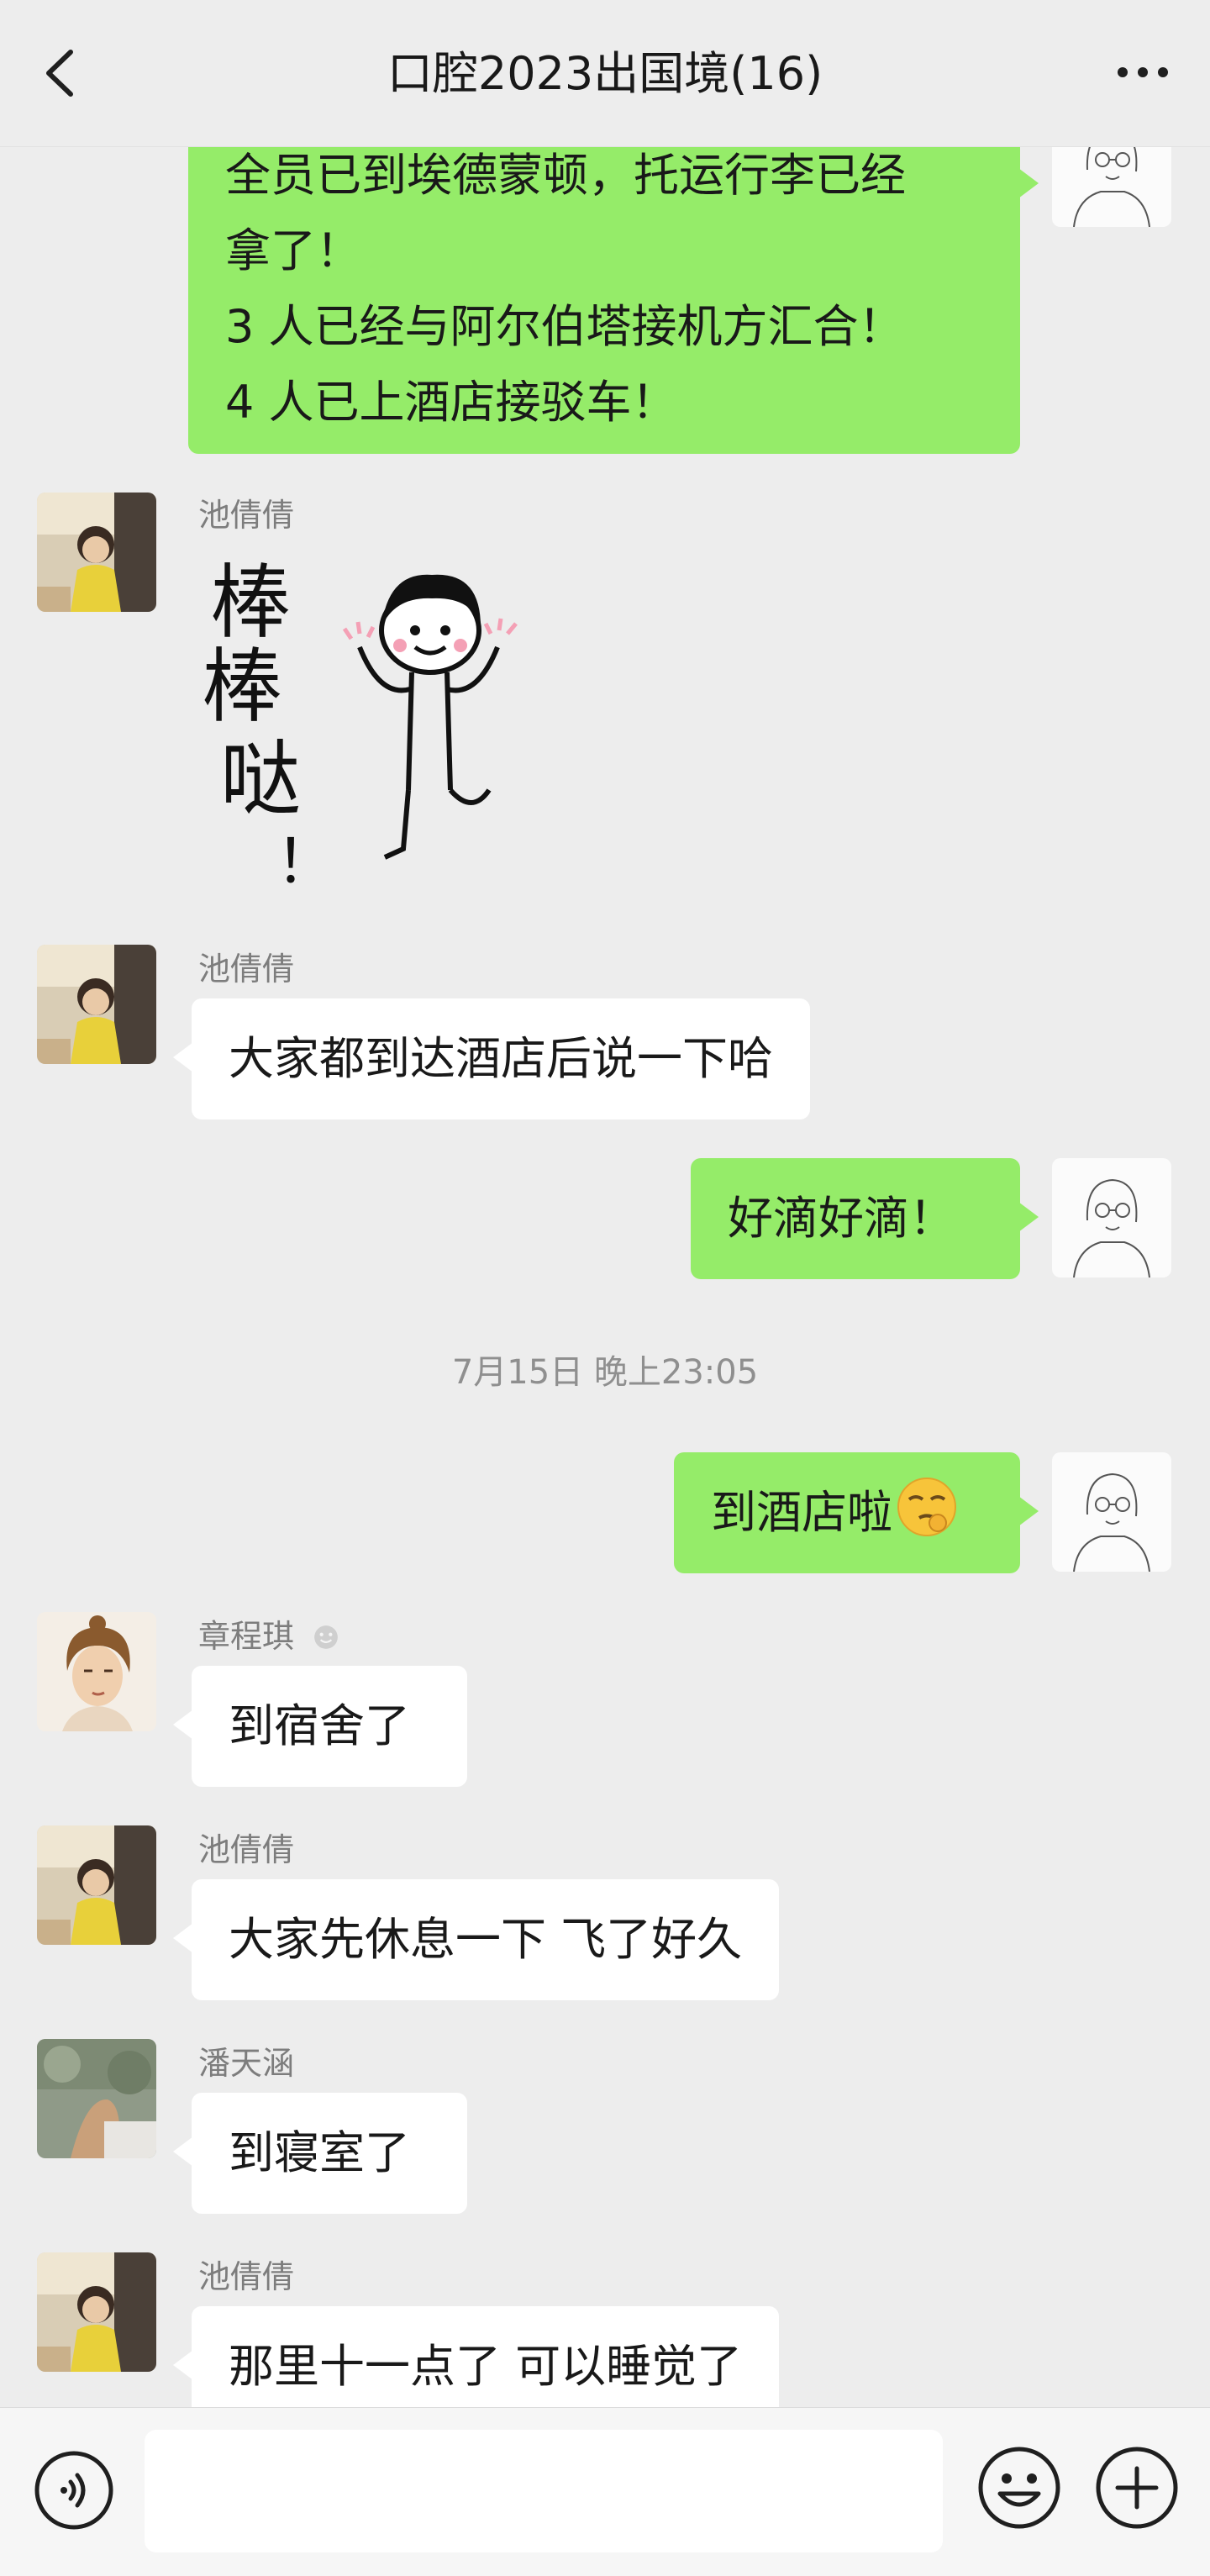  I want to click on message-bubble-incoming: 大家先休息一下 飞了好久, so click(476, 1939).